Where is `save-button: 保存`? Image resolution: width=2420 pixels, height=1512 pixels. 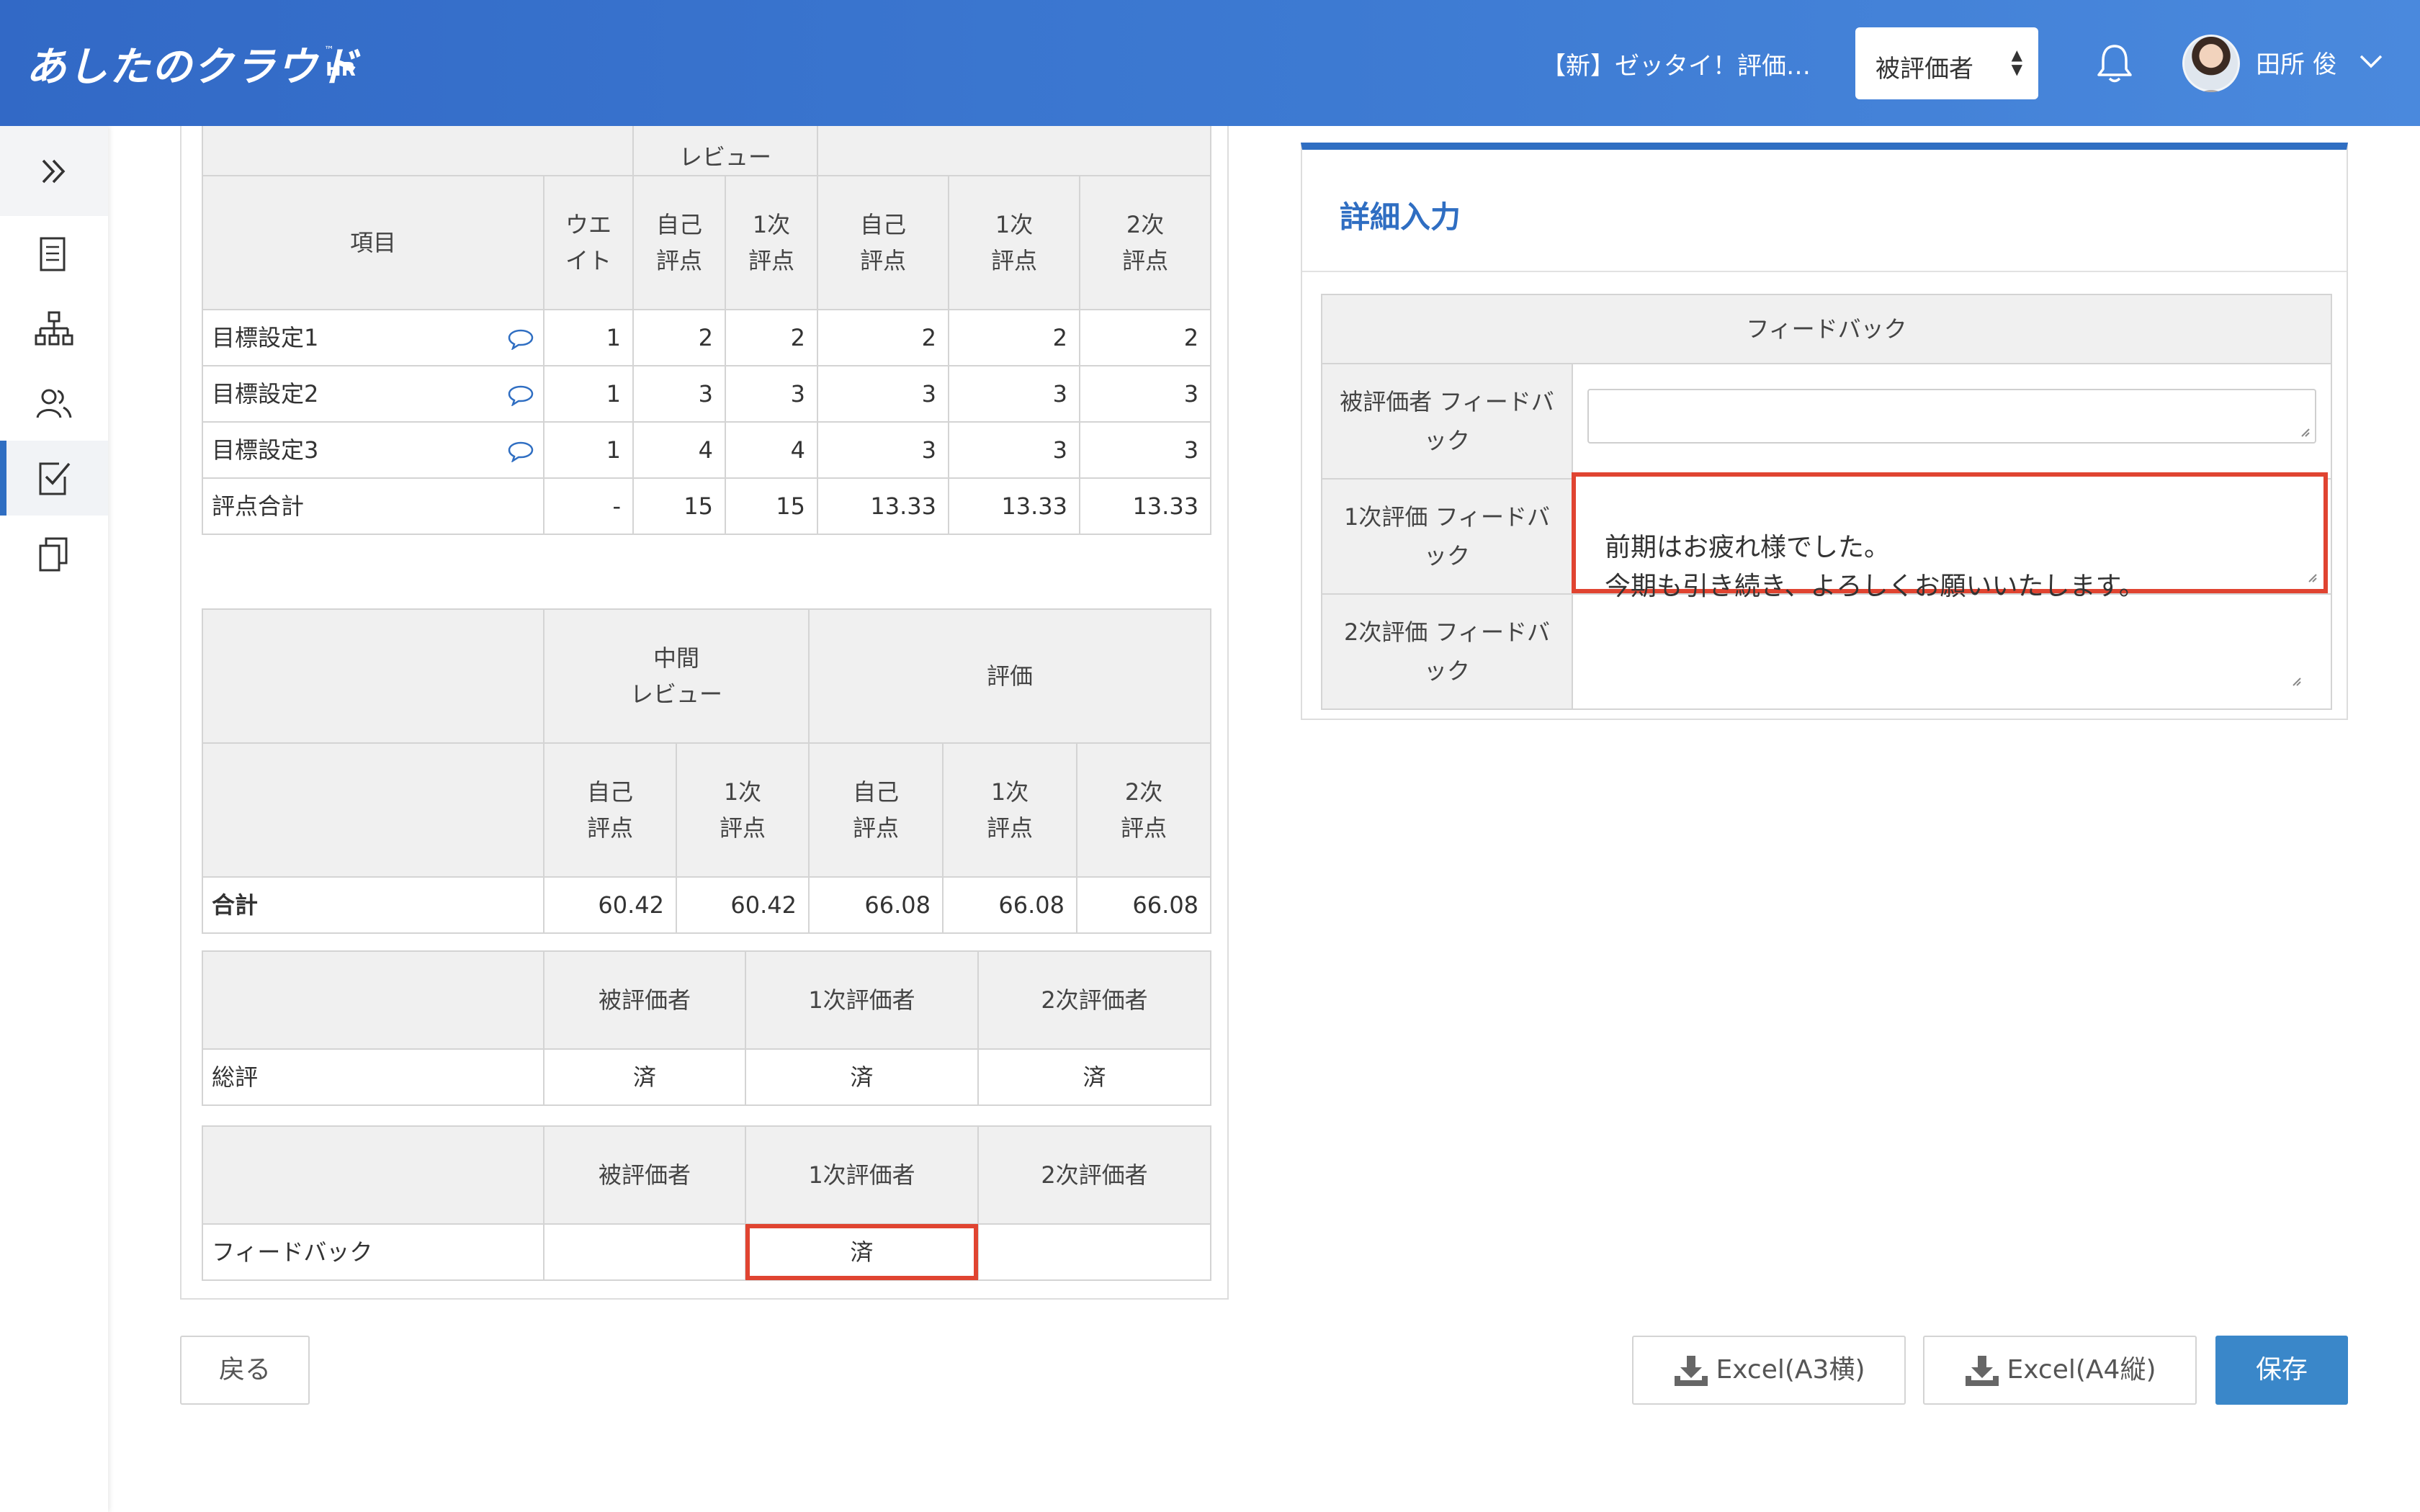
save-button: 保存 is located at coordinates (2281, 1370).